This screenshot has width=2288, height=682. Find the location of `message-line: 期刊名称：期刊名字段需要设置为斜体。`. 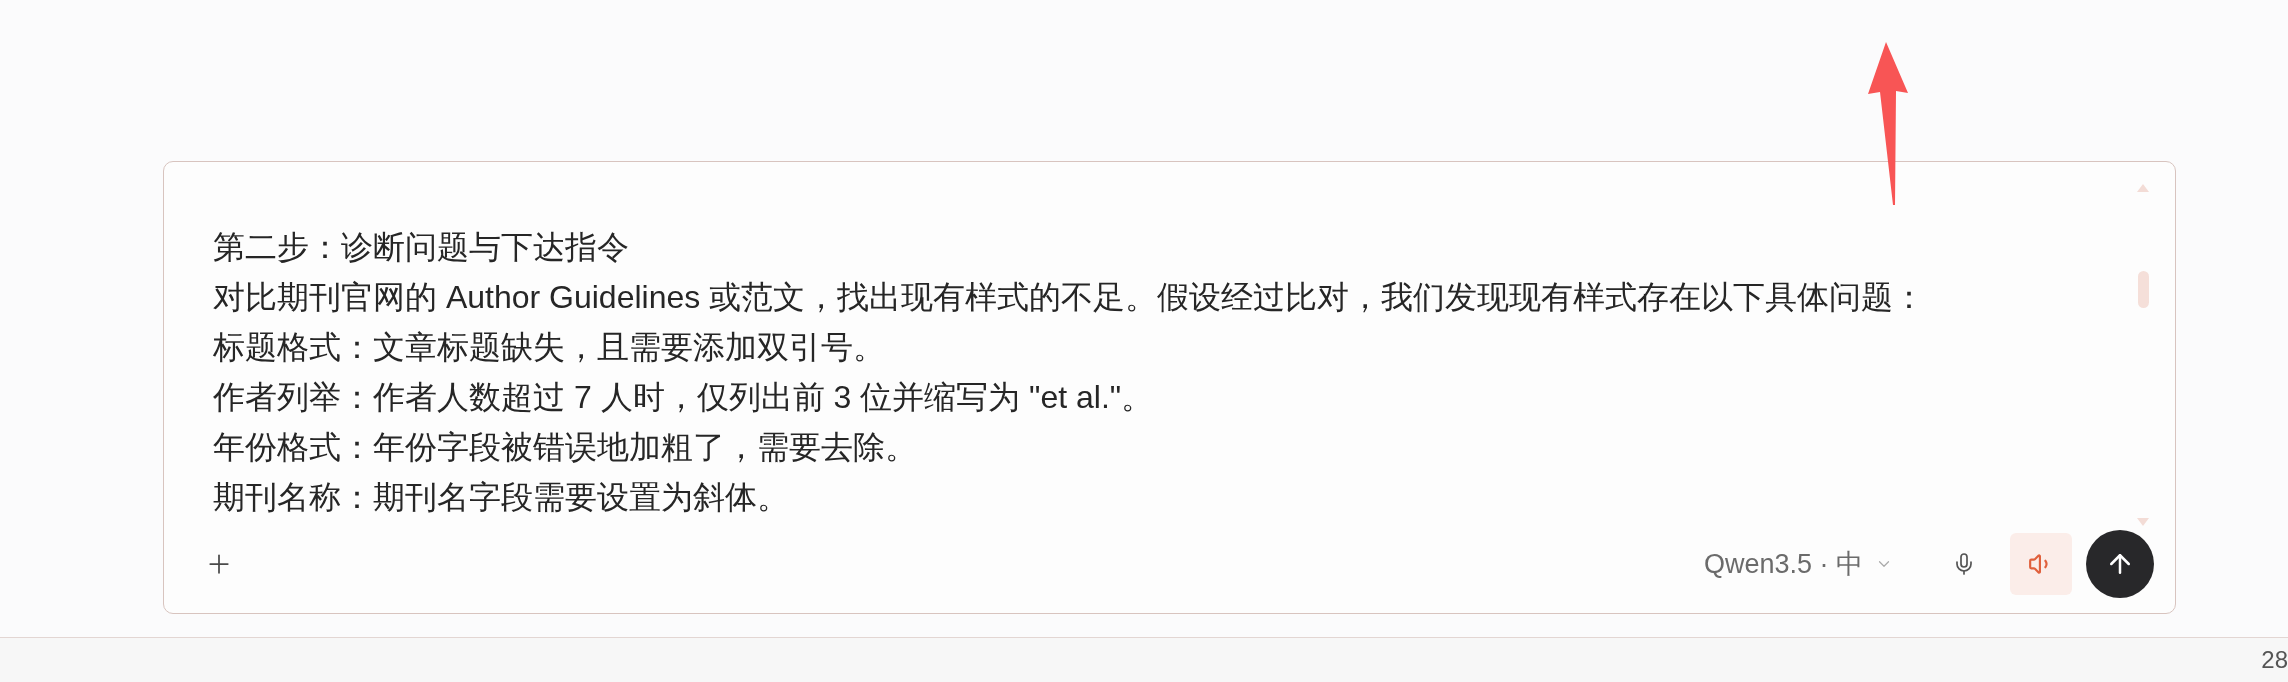

message-line: 期刊名称：期刊名字段需要设置为斜体。 is located at coordinates (501, 497).